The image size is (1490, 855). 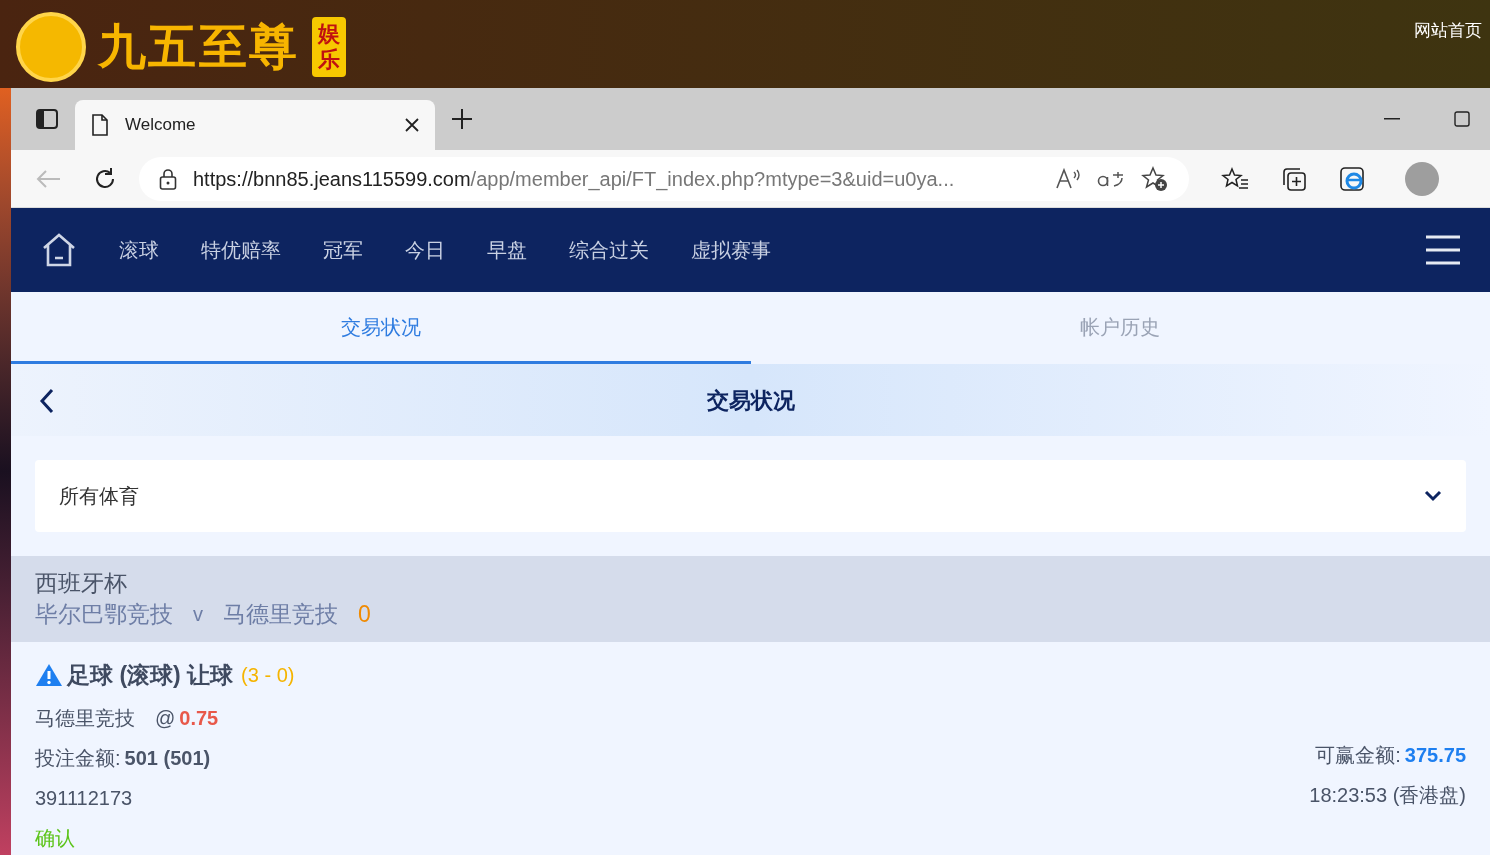 What do you see at coordinates (507, 250) in the screenshot?
I see `nav-link: 早盘` at bounding box center [507, 250].